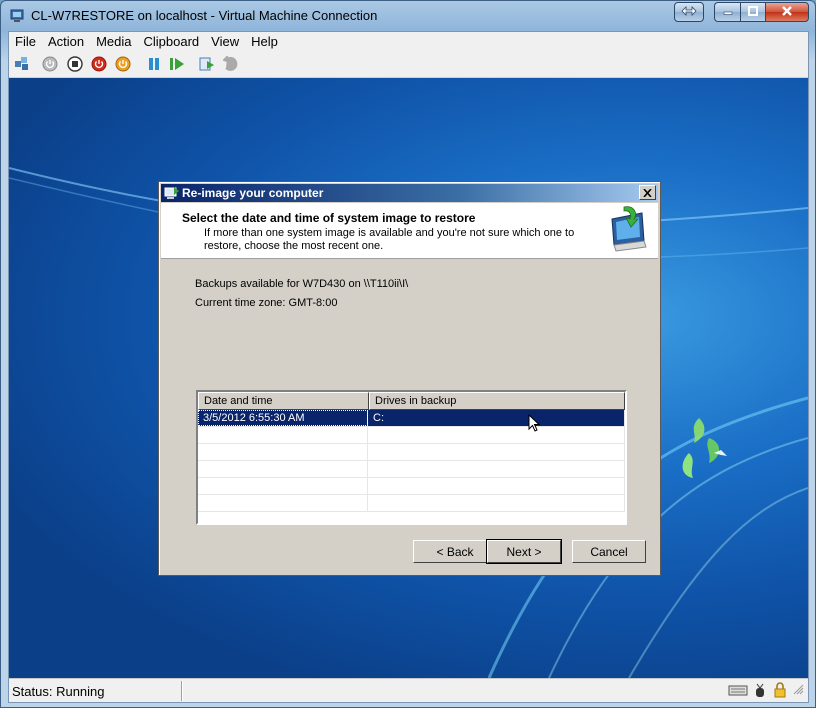 This screenshot has width=816, height=708. Describe the element at coordinates (17, 16) in the screenshot. I see `vm-connection-icon` at that location.